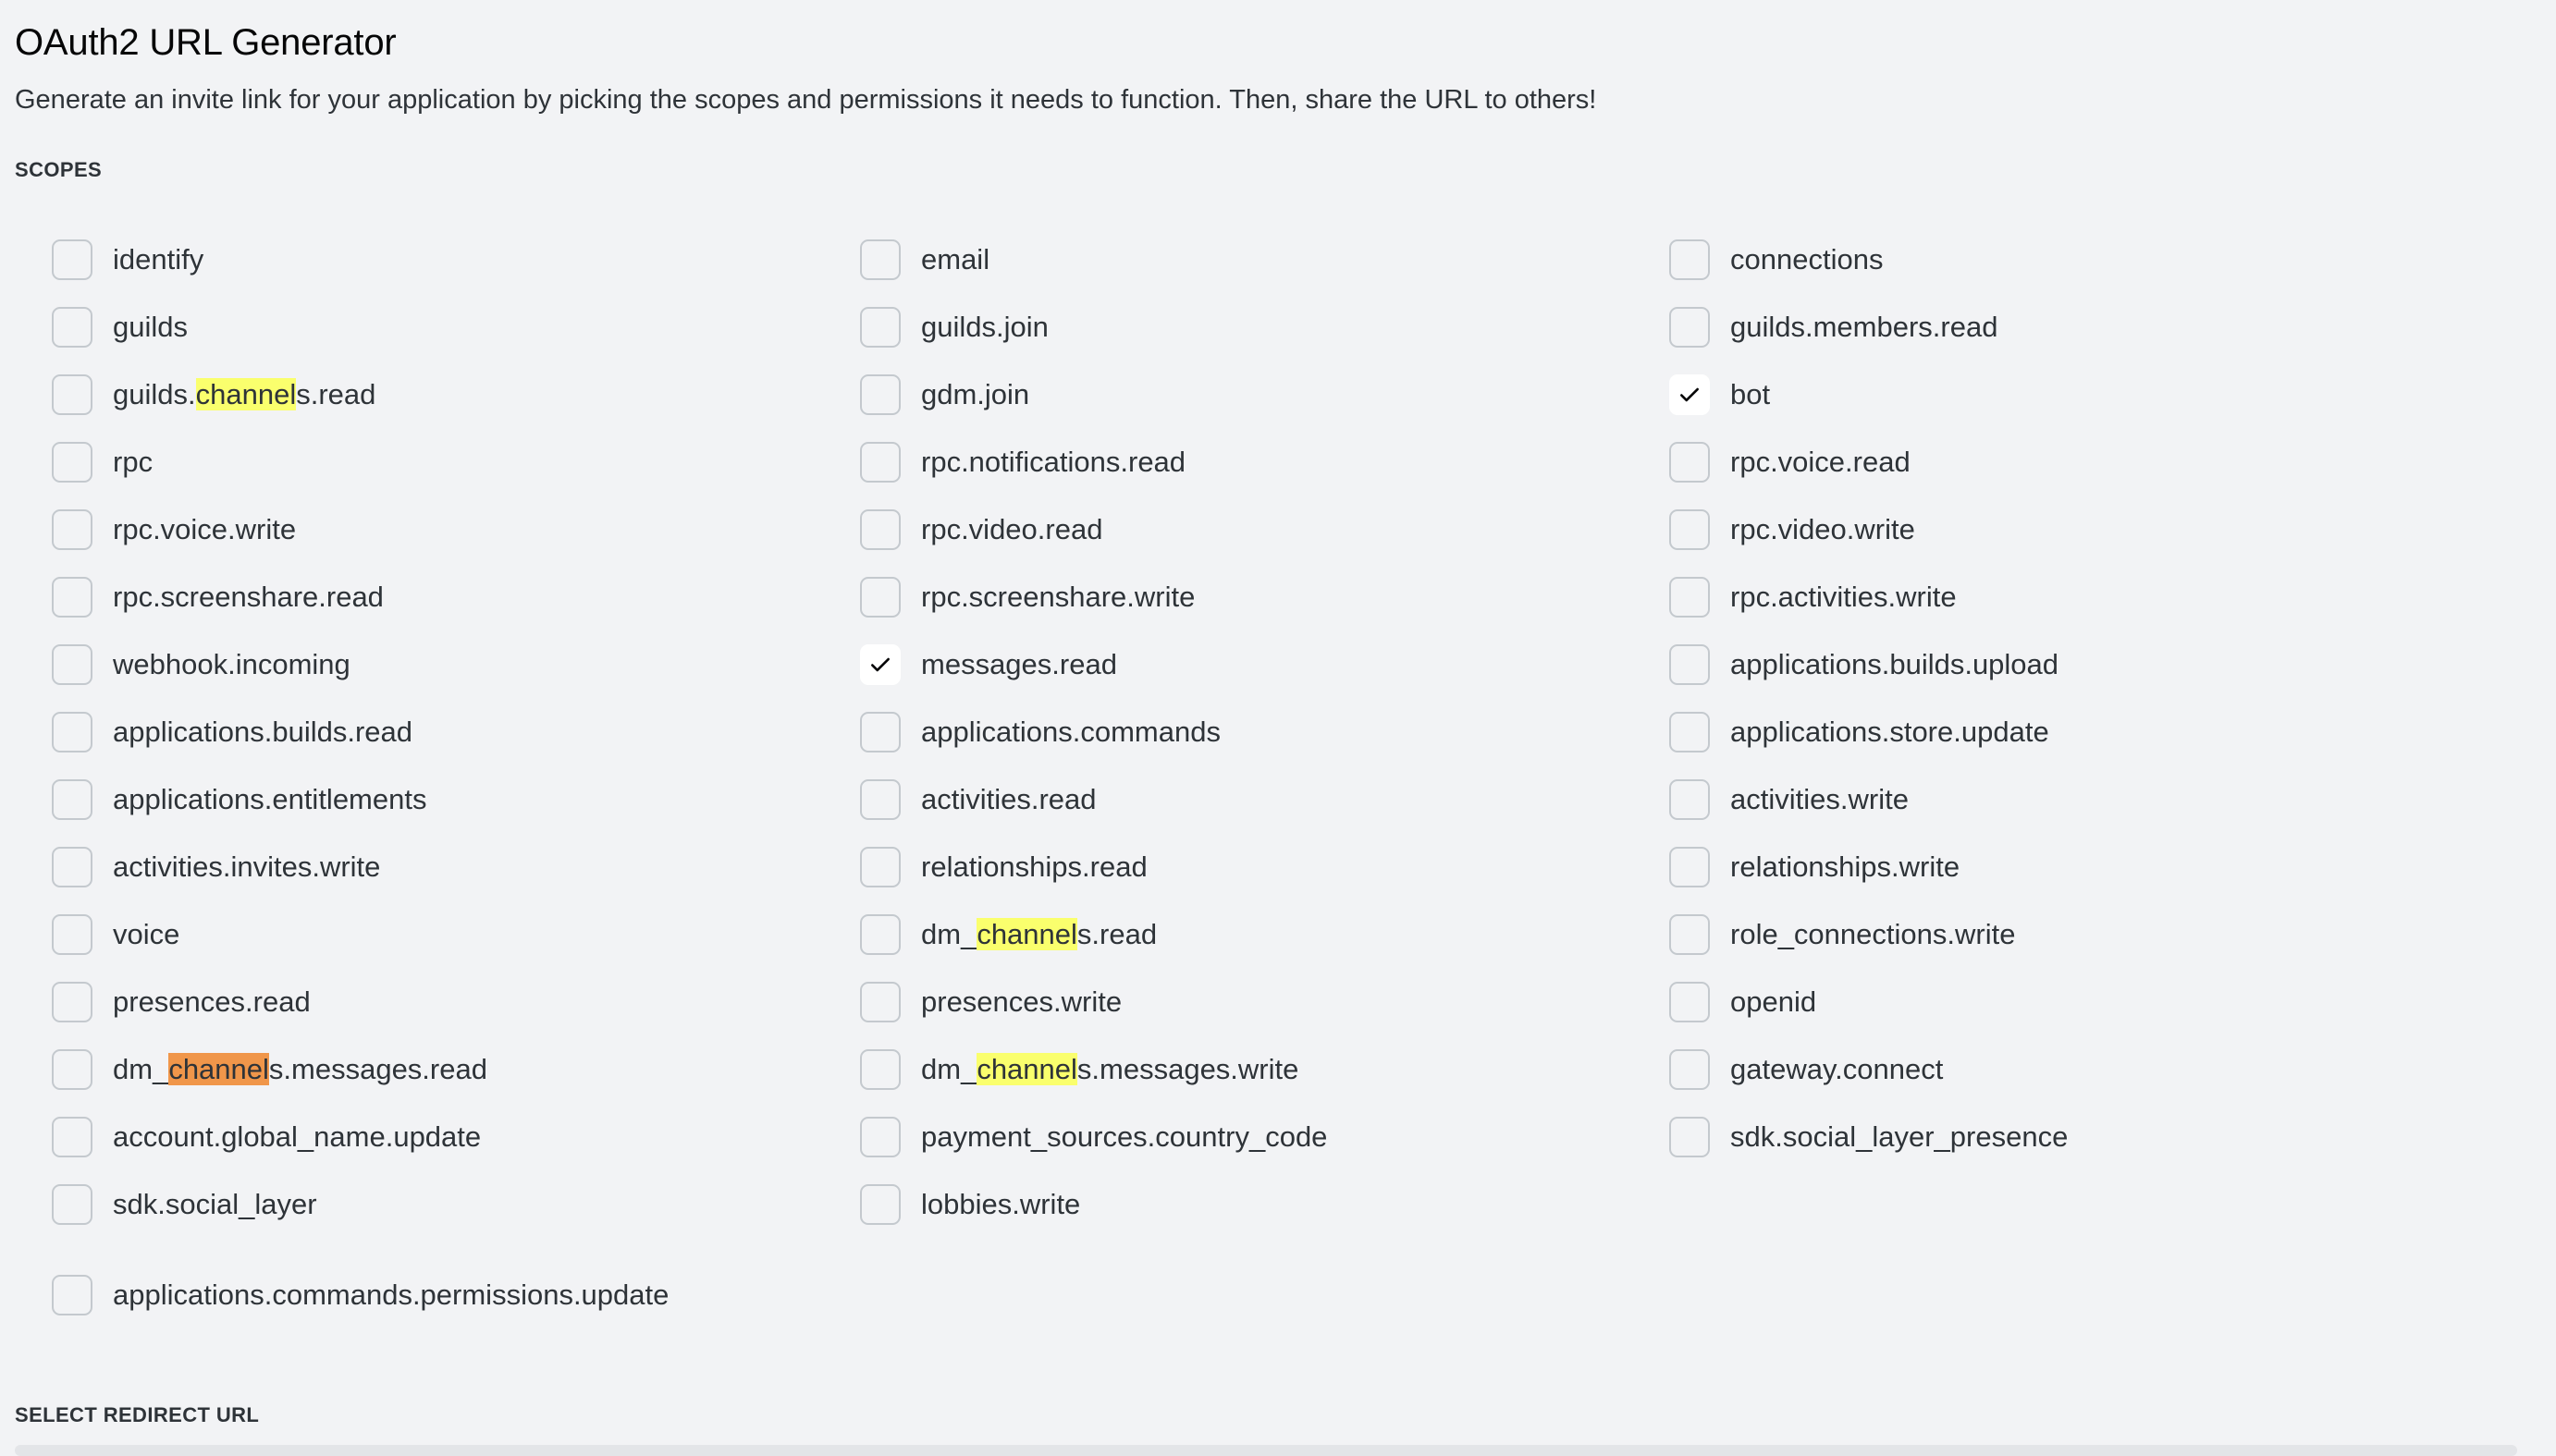  Describe the element at coordinates (1220, 868) in the screenshot. I see `scope-option-relationships-read: relationships.read` at that location.